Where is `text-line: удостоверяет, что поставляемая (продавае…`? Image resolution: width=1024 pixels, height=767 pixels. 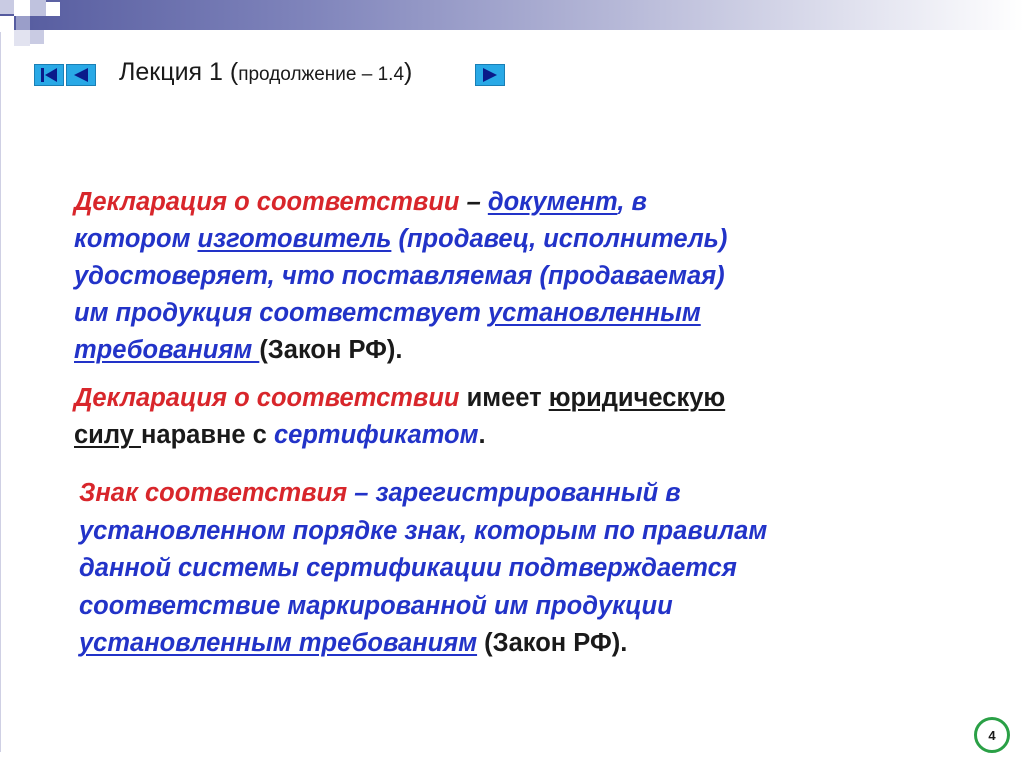 text-line: удостоверяет, что поставляемая (продавае… is located at coordinates (399, 276).